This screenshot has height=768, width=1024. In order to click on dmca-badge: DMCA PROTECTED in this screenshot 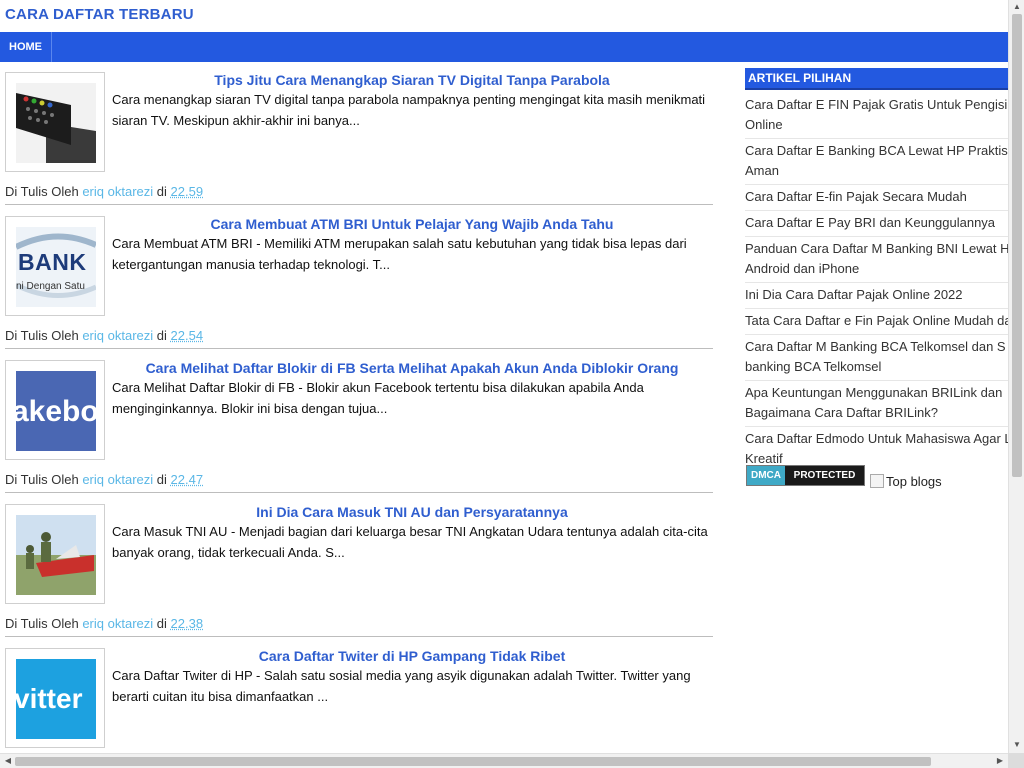, I will do `click(805, 475)`.